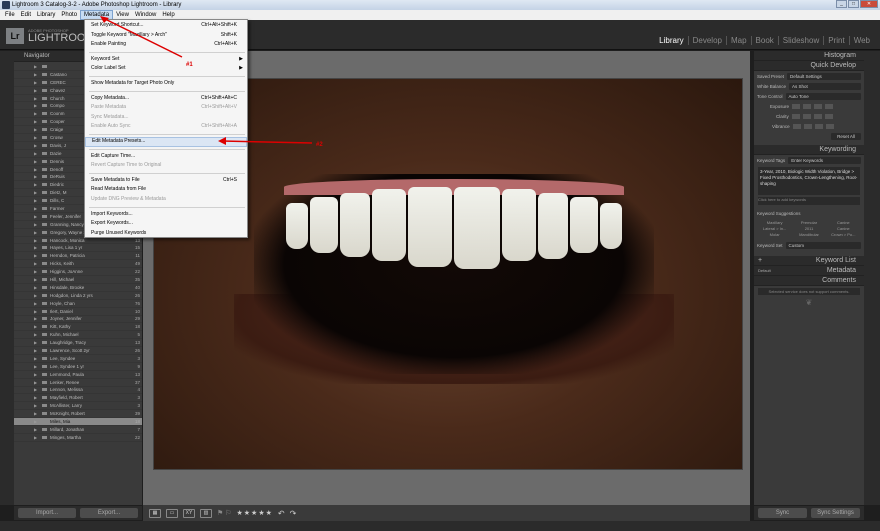 The image size is (880, 531). Describe the element at coordinates (78, 288) in the screenshot. I see `folder-row: ▶ Hinsdale, Brooke 40` at that location.